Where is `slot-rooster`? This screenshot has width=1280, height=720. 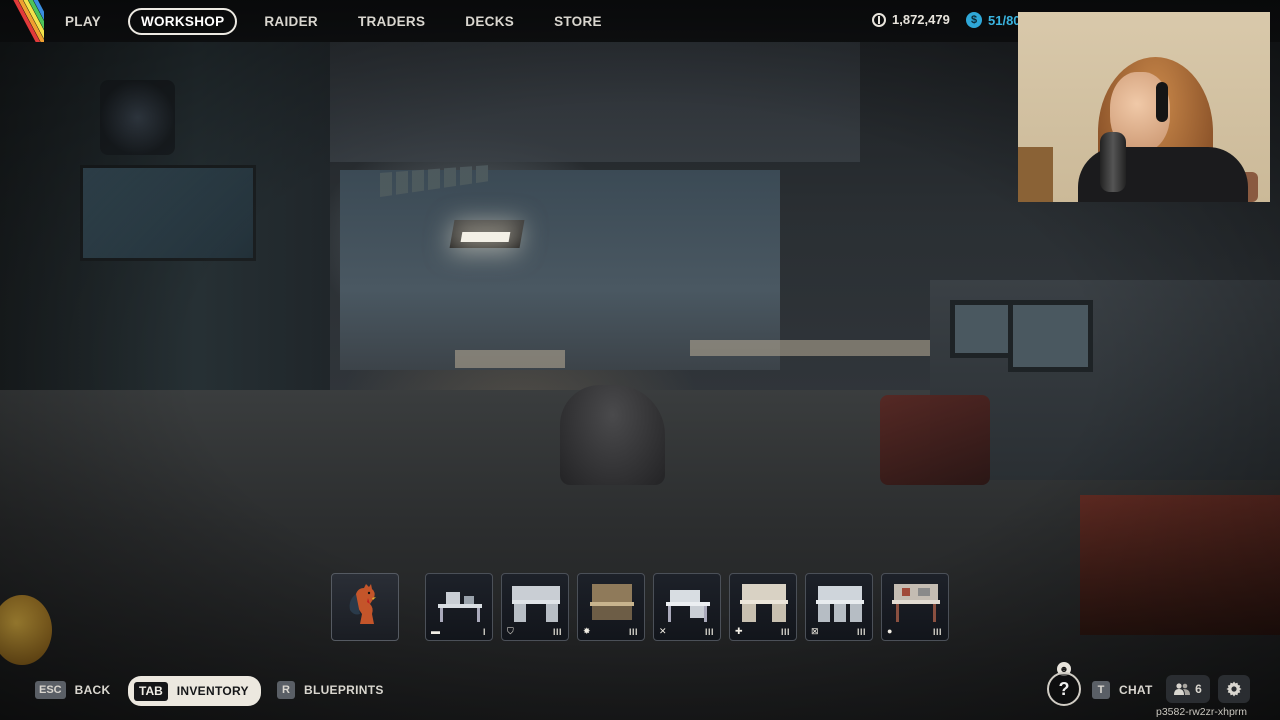
slot-rooster is located at coordinates (365, 607).